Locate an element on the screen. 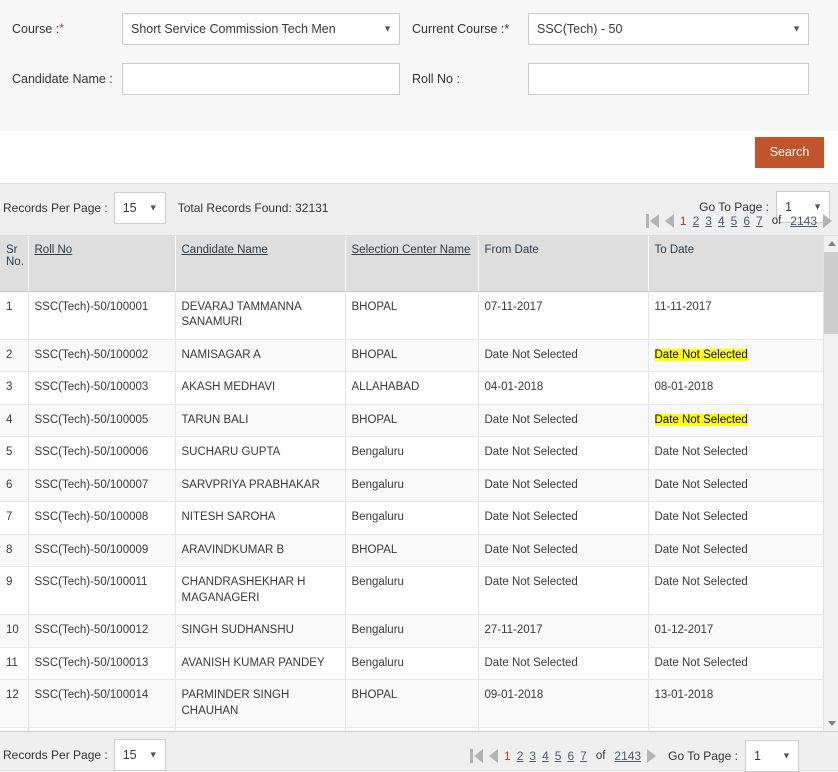 The height and width of the screenshot is (772, 838). pagination-total-pages-bottom: 2143 is located at coordinates (627, 756).